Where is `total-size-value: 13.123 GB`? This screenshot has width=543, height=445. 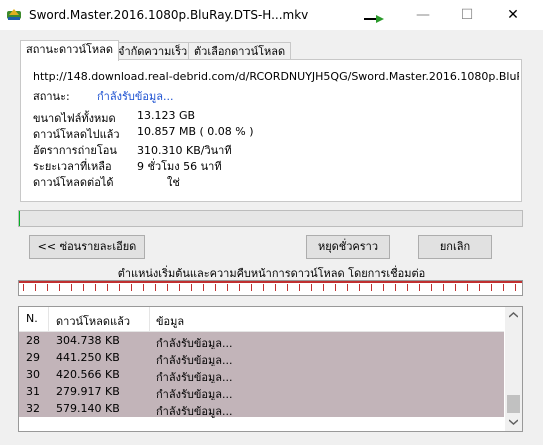
total-size-value: 13.123 GB is located at coordinates (166, 115).